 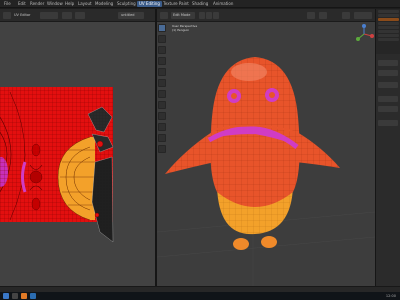 What do you see at coordinates (162, 149) in the screenshot?
I see `loop-cut-tool-icon` at bounding box center [162, 149].